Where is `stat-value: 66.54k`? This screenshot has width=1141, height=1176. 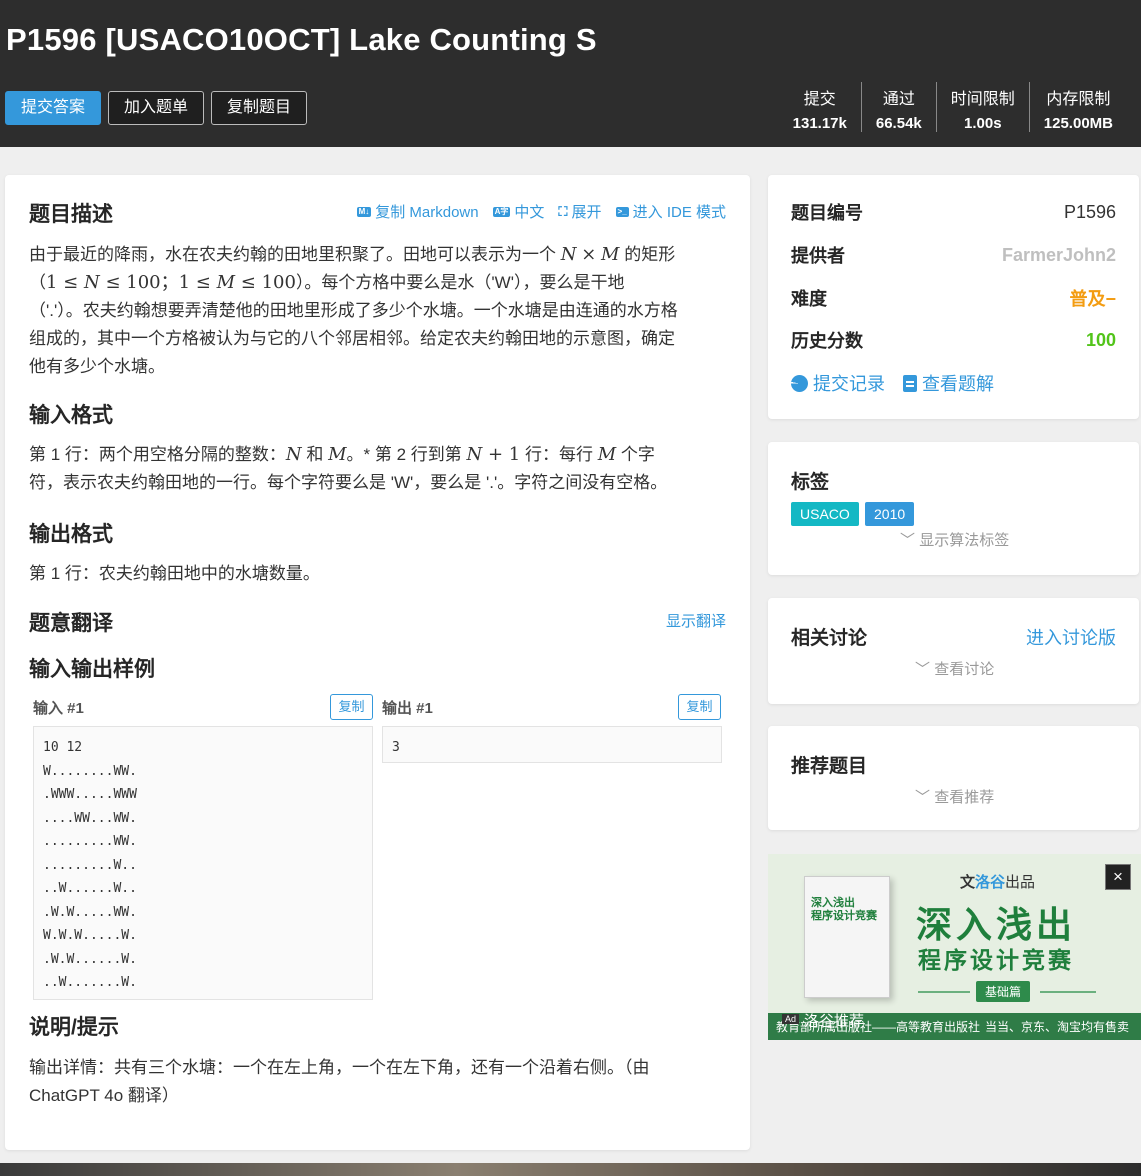
stat-value: 66.54k is located at coordinates (898, 123).